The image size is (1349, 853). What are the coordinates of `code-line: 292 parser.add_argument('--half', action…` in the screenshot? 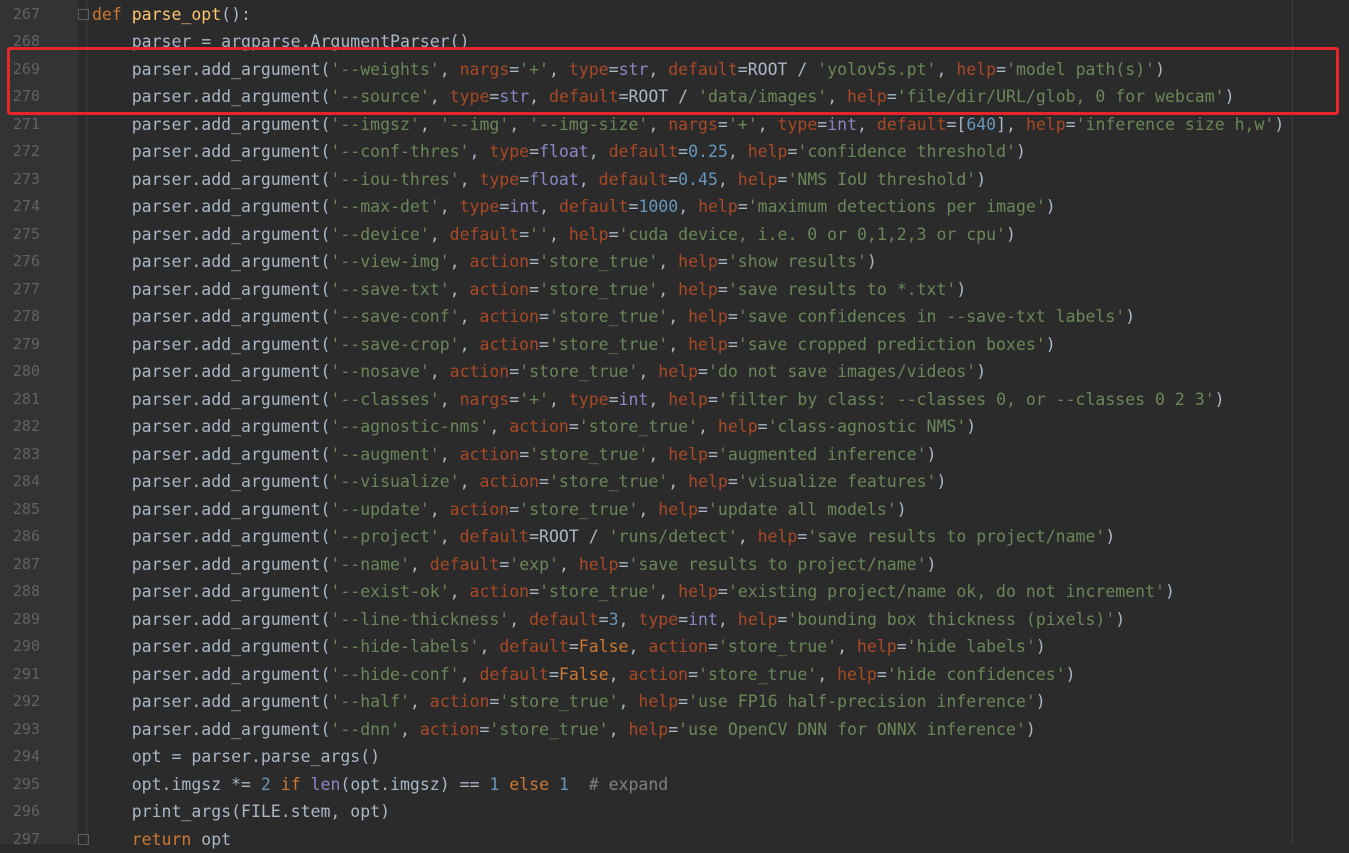 It's located at (674, 702).